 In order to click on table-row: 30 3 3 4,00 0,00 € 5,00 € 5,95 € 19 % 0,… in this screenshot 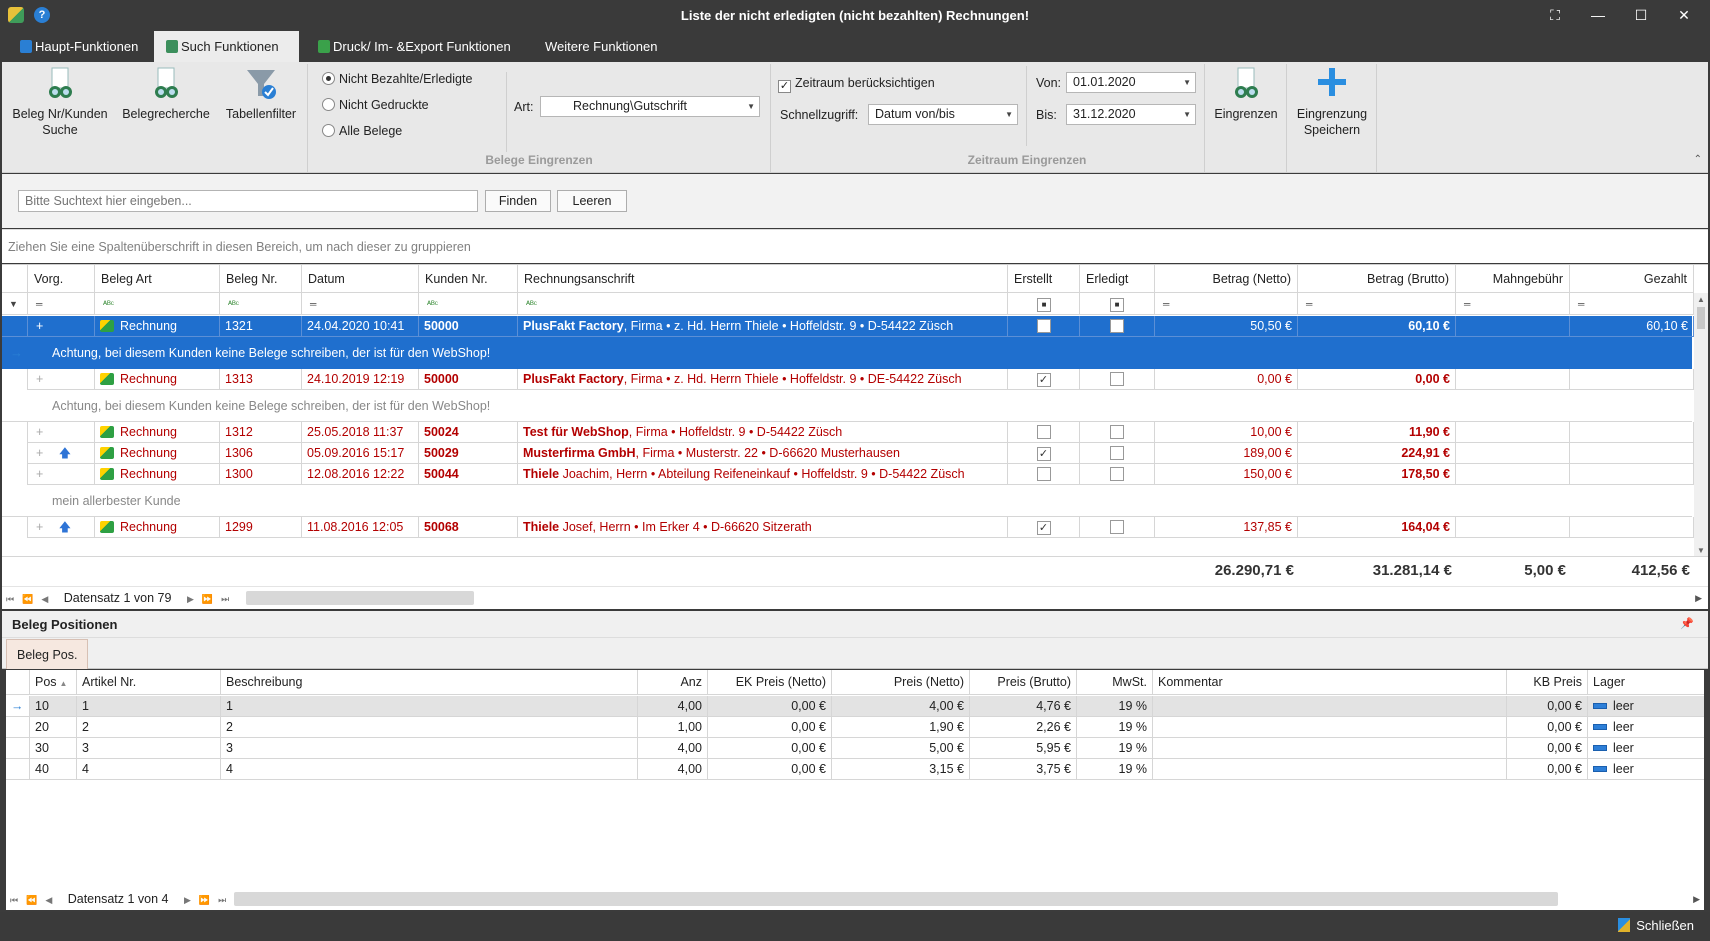, I will do `click(855, 748)`.